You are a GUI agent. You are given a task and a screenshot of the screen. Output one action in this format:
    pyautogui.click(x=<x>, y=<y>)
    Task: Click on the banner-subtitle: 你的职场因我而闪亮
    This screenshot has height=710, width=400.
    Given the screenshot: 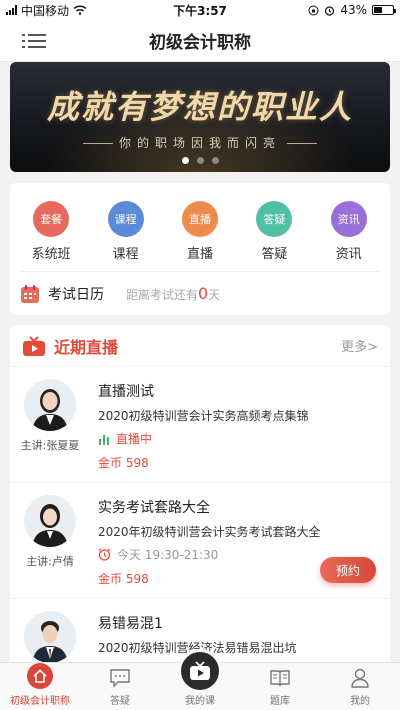 What is the action you would take?
    pyautogui.click(x=199, y=143)
    